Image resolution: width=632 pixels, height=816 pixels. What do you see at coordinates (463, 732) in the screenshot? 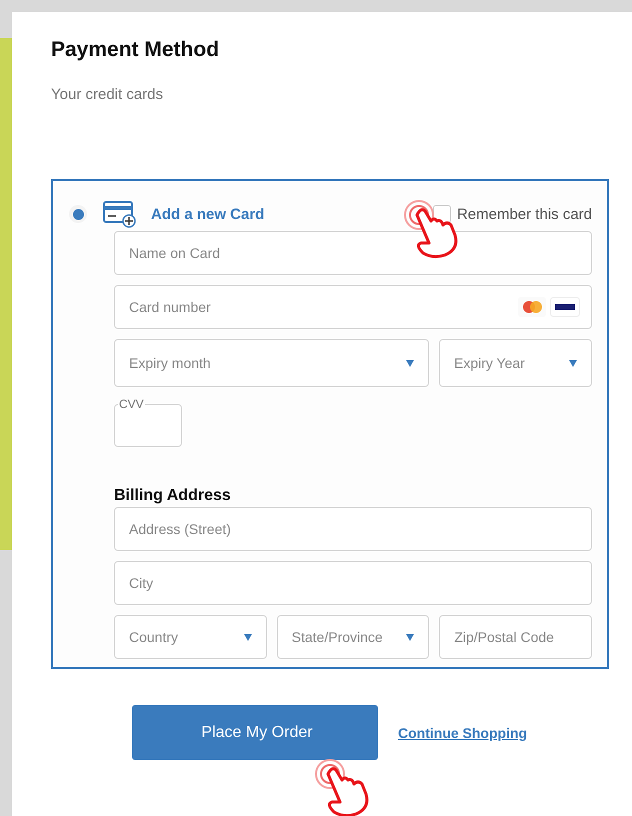
I see `continue-shopping-link: Continue Shopping` at bounding box center [463, 732].